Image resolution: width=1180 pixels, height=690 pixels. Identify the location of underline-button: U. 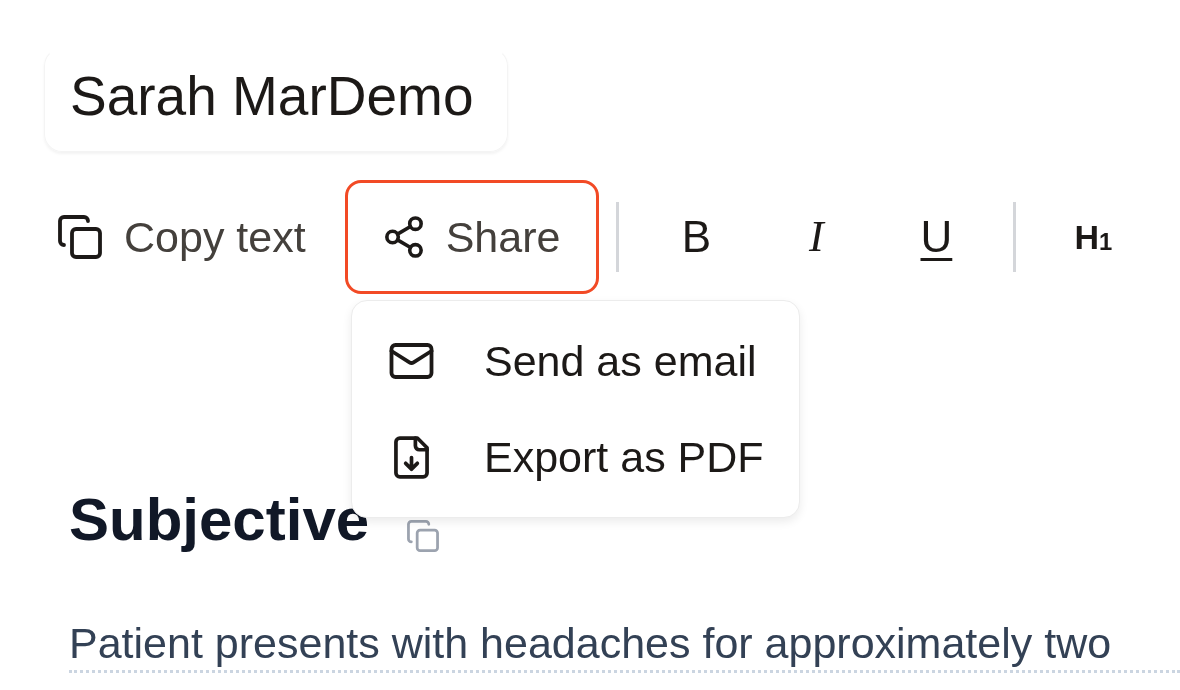
(936, 237).